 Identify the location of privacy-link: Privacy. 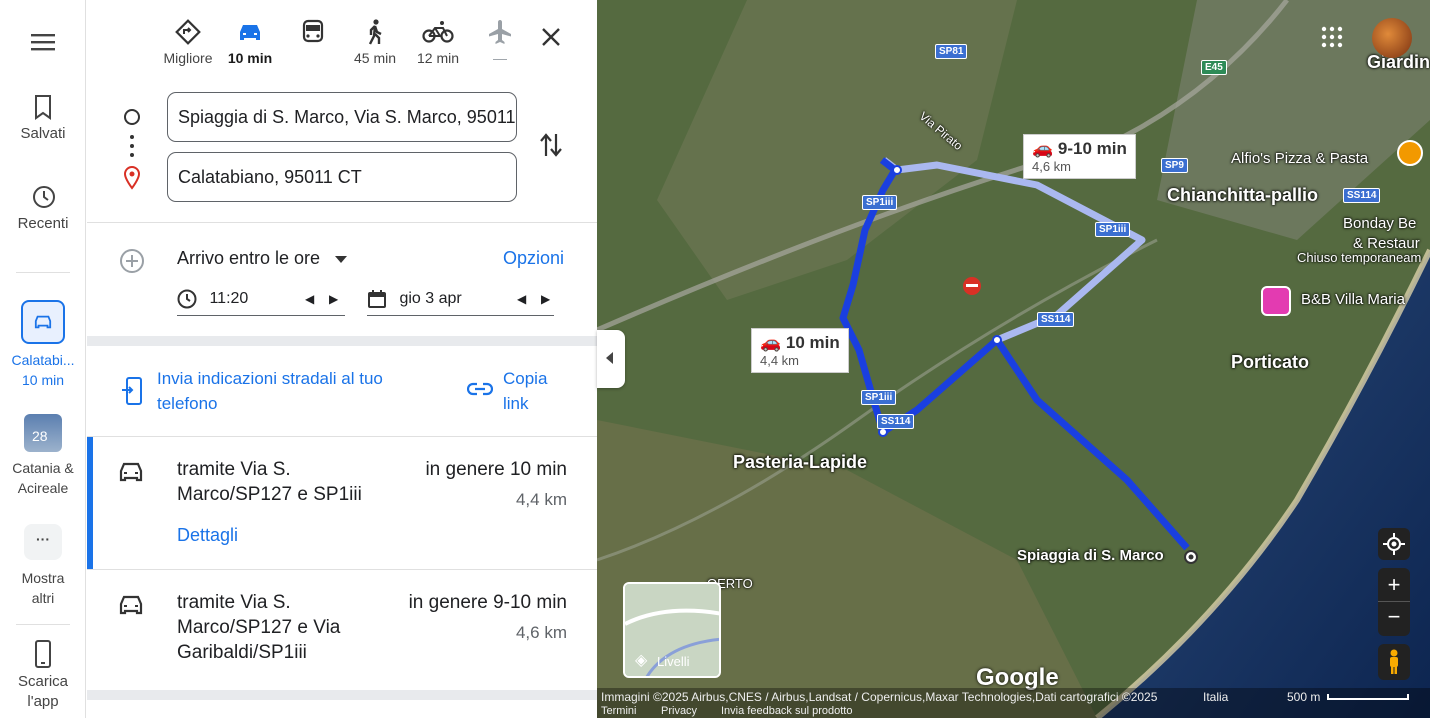
(679, 711).